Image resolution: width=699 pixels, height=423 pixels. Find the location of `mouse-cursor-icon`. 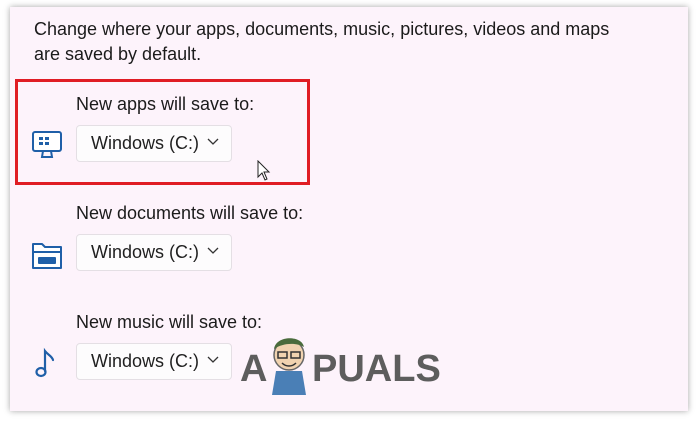

mouse-cursor-icon is located at coordinates (264, 170).